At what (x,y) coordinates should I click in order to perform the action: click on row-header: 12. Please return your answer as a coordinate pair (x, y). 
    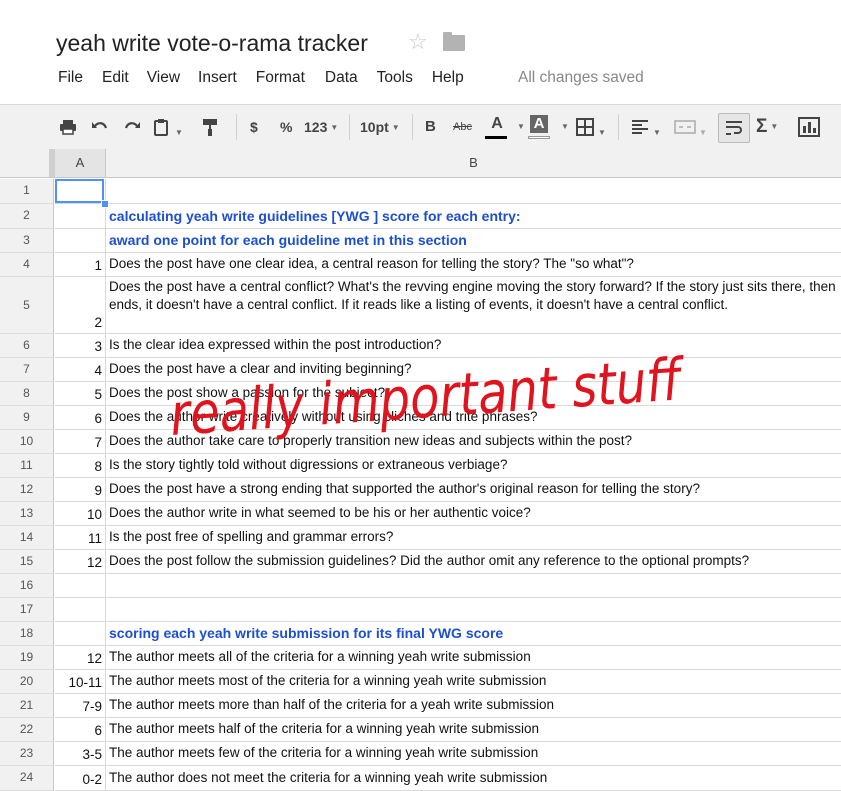
    Looking at the image, I should click on (27, 490).